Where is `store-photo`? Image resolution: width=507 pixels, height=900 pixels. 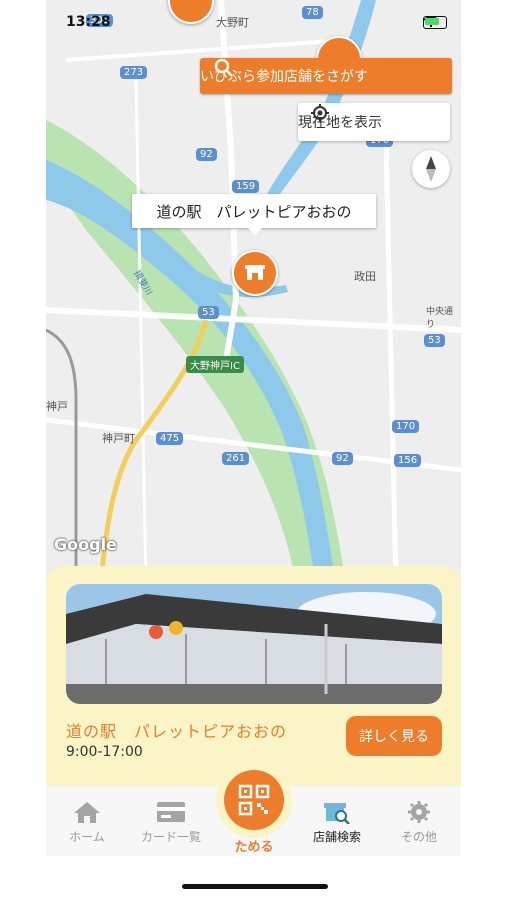
store-photo is located at coordinates (254, 644).